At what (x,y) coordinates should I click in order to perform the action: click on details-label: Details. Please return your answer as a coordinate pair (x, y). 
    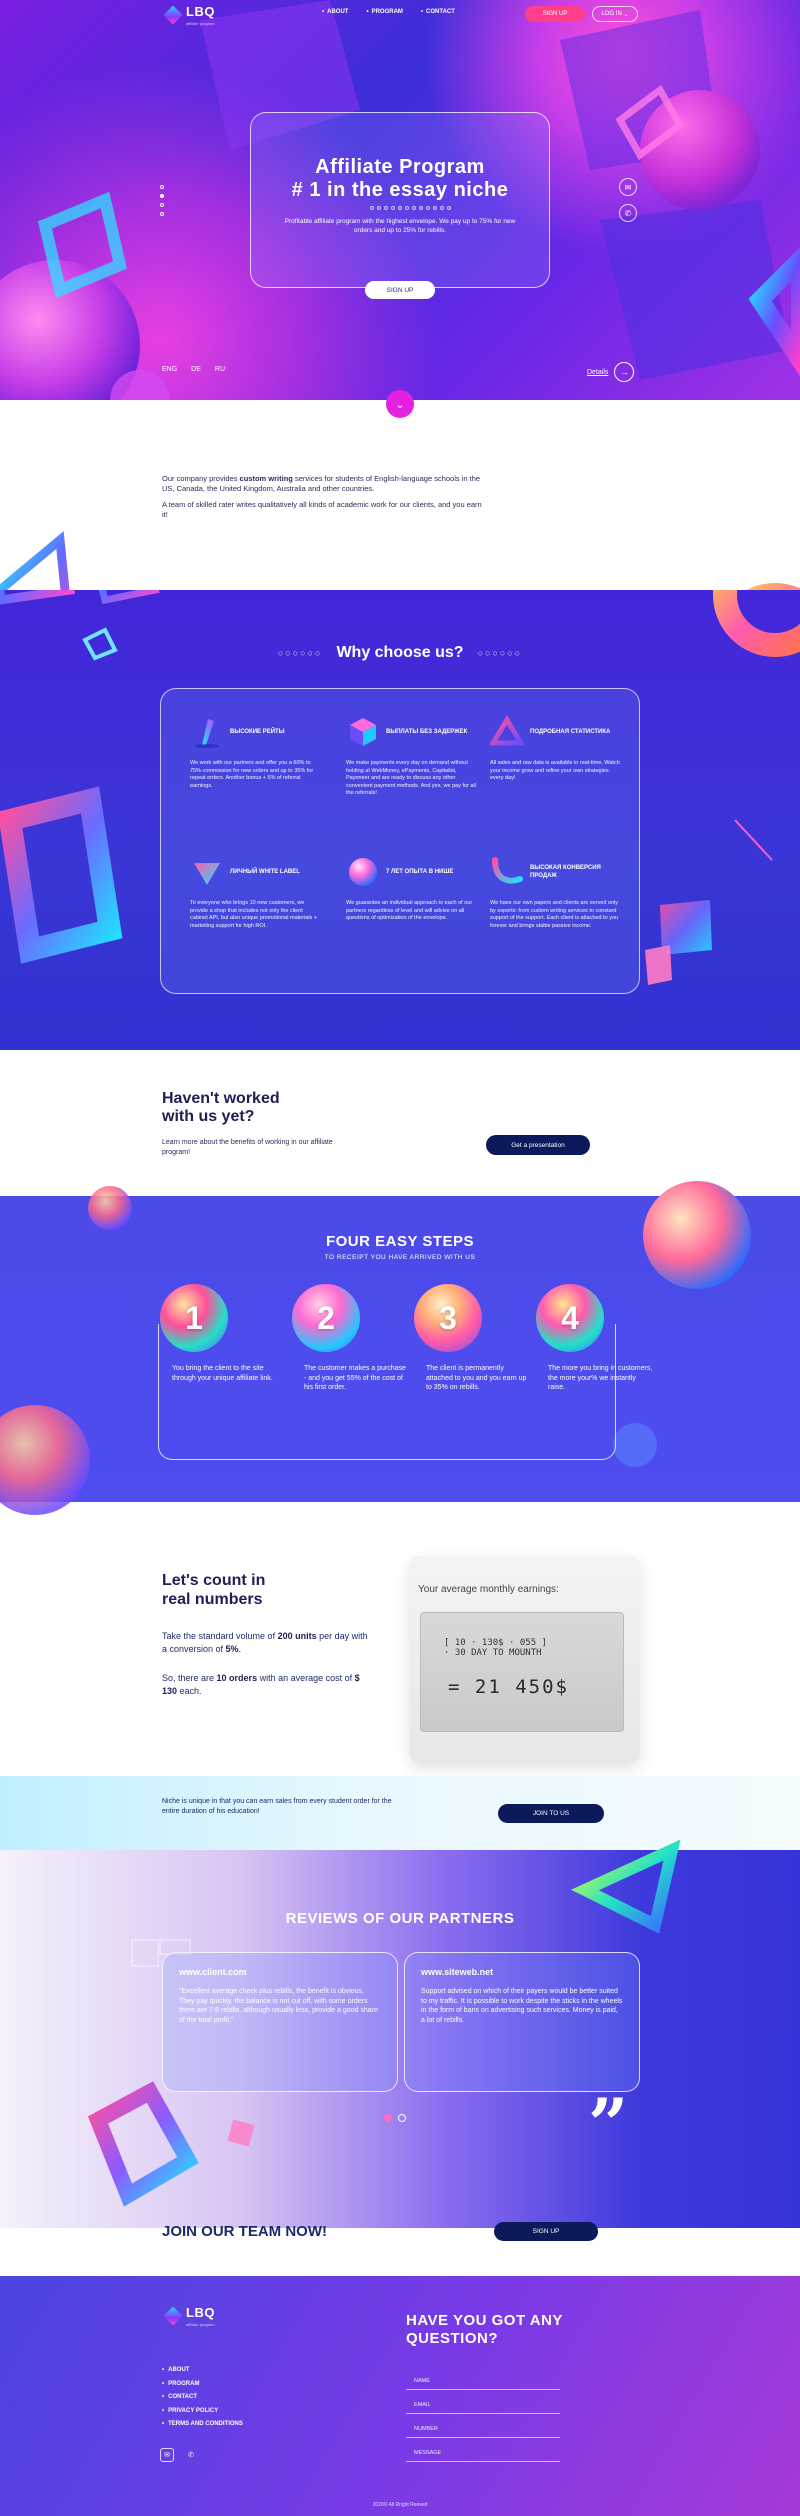
    Looking at the image, I should click on (598, 372).